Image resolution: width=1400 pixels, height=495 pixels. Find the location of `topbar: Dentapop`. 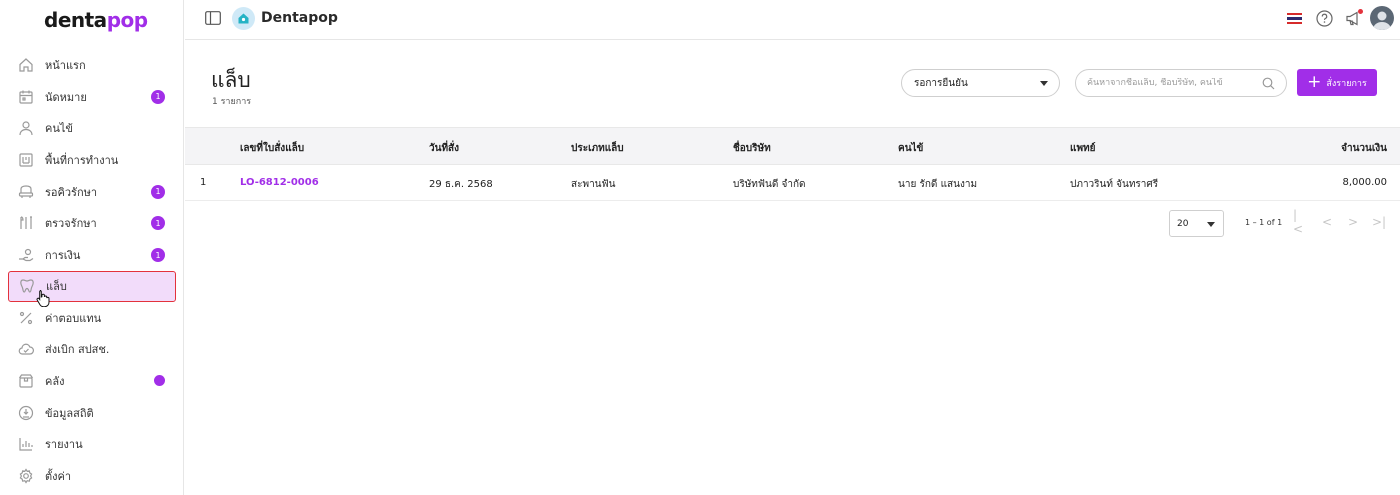

topbar: Dentapop is located at coordinates (792, 20).